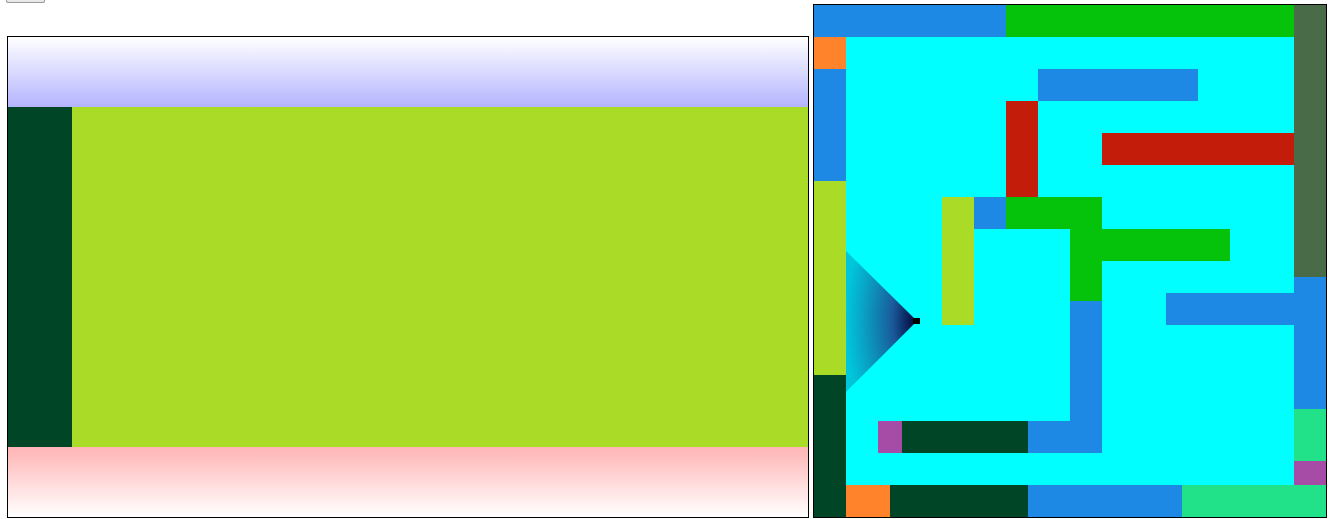  What do you see at coordinates (408, 482) in the screenshot?
I see `floor` at bounding box center [408, 482].